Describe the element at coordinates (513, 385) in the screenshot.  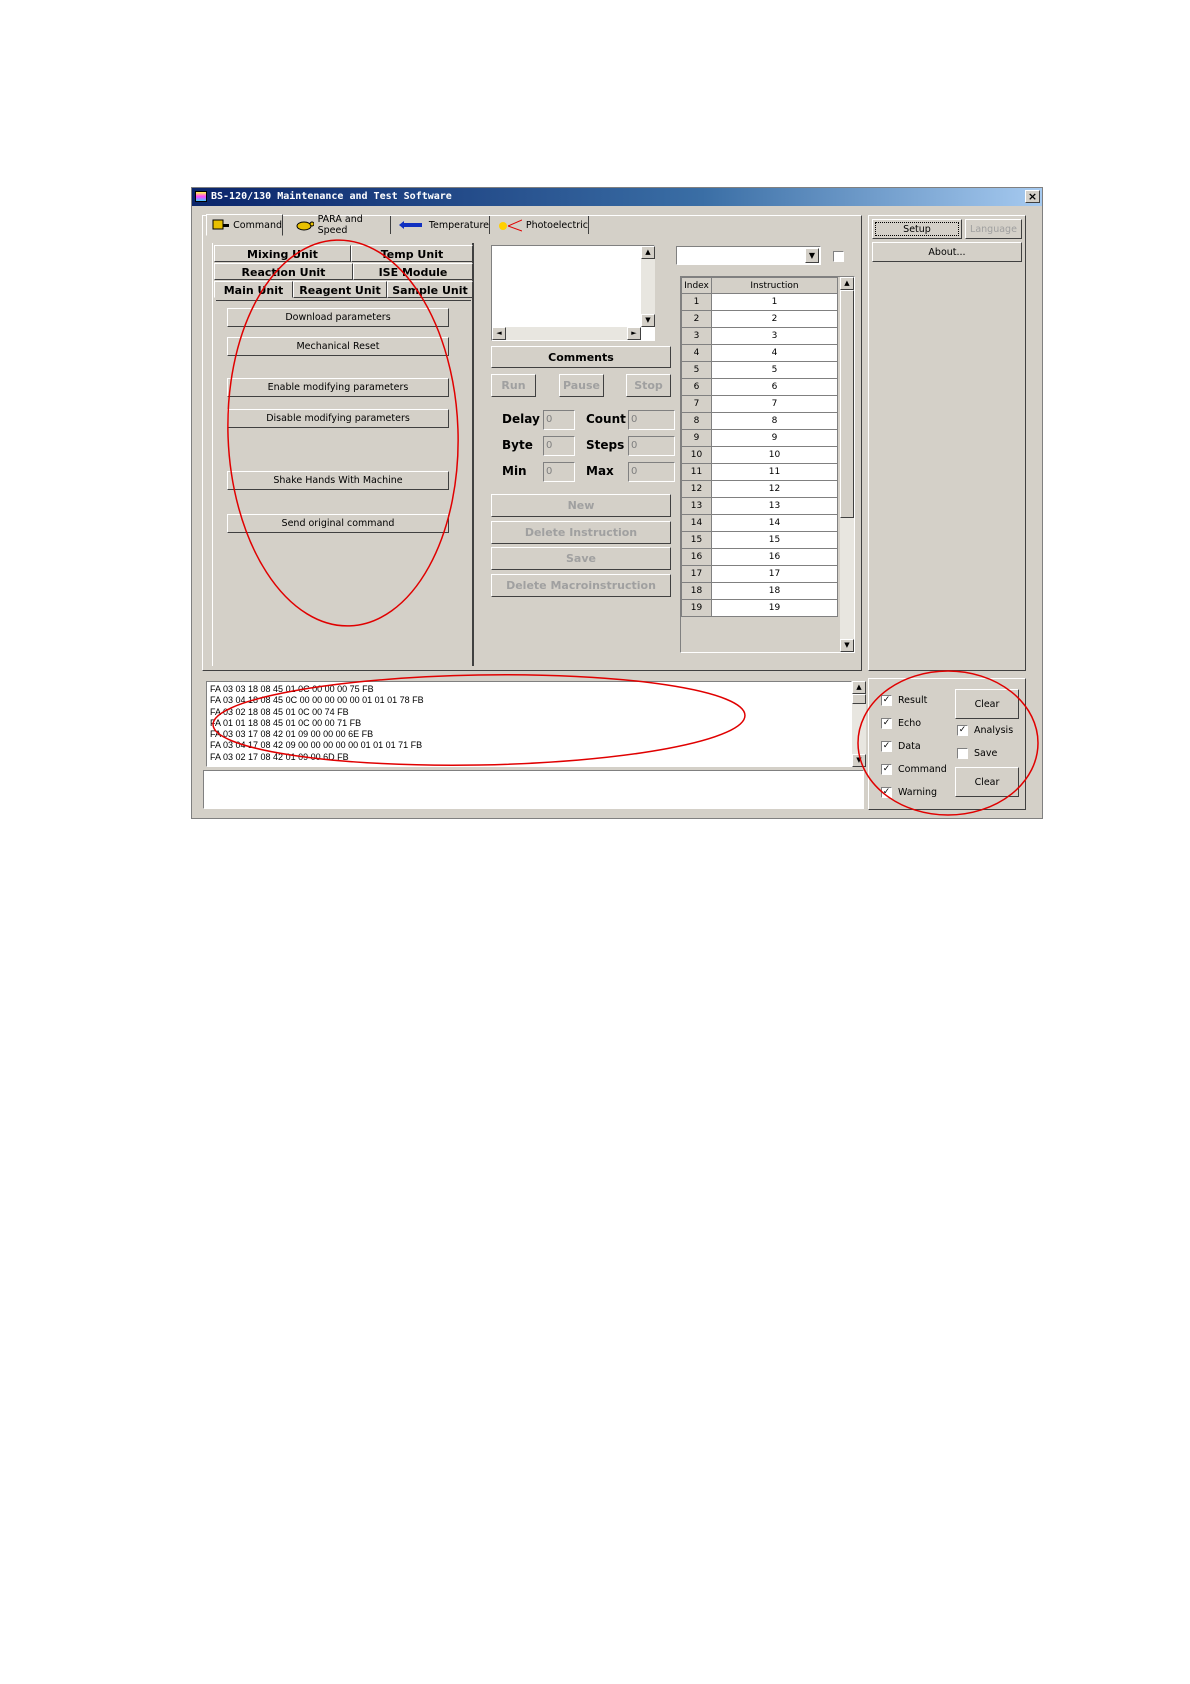
I see `run-button: Run` at that location.